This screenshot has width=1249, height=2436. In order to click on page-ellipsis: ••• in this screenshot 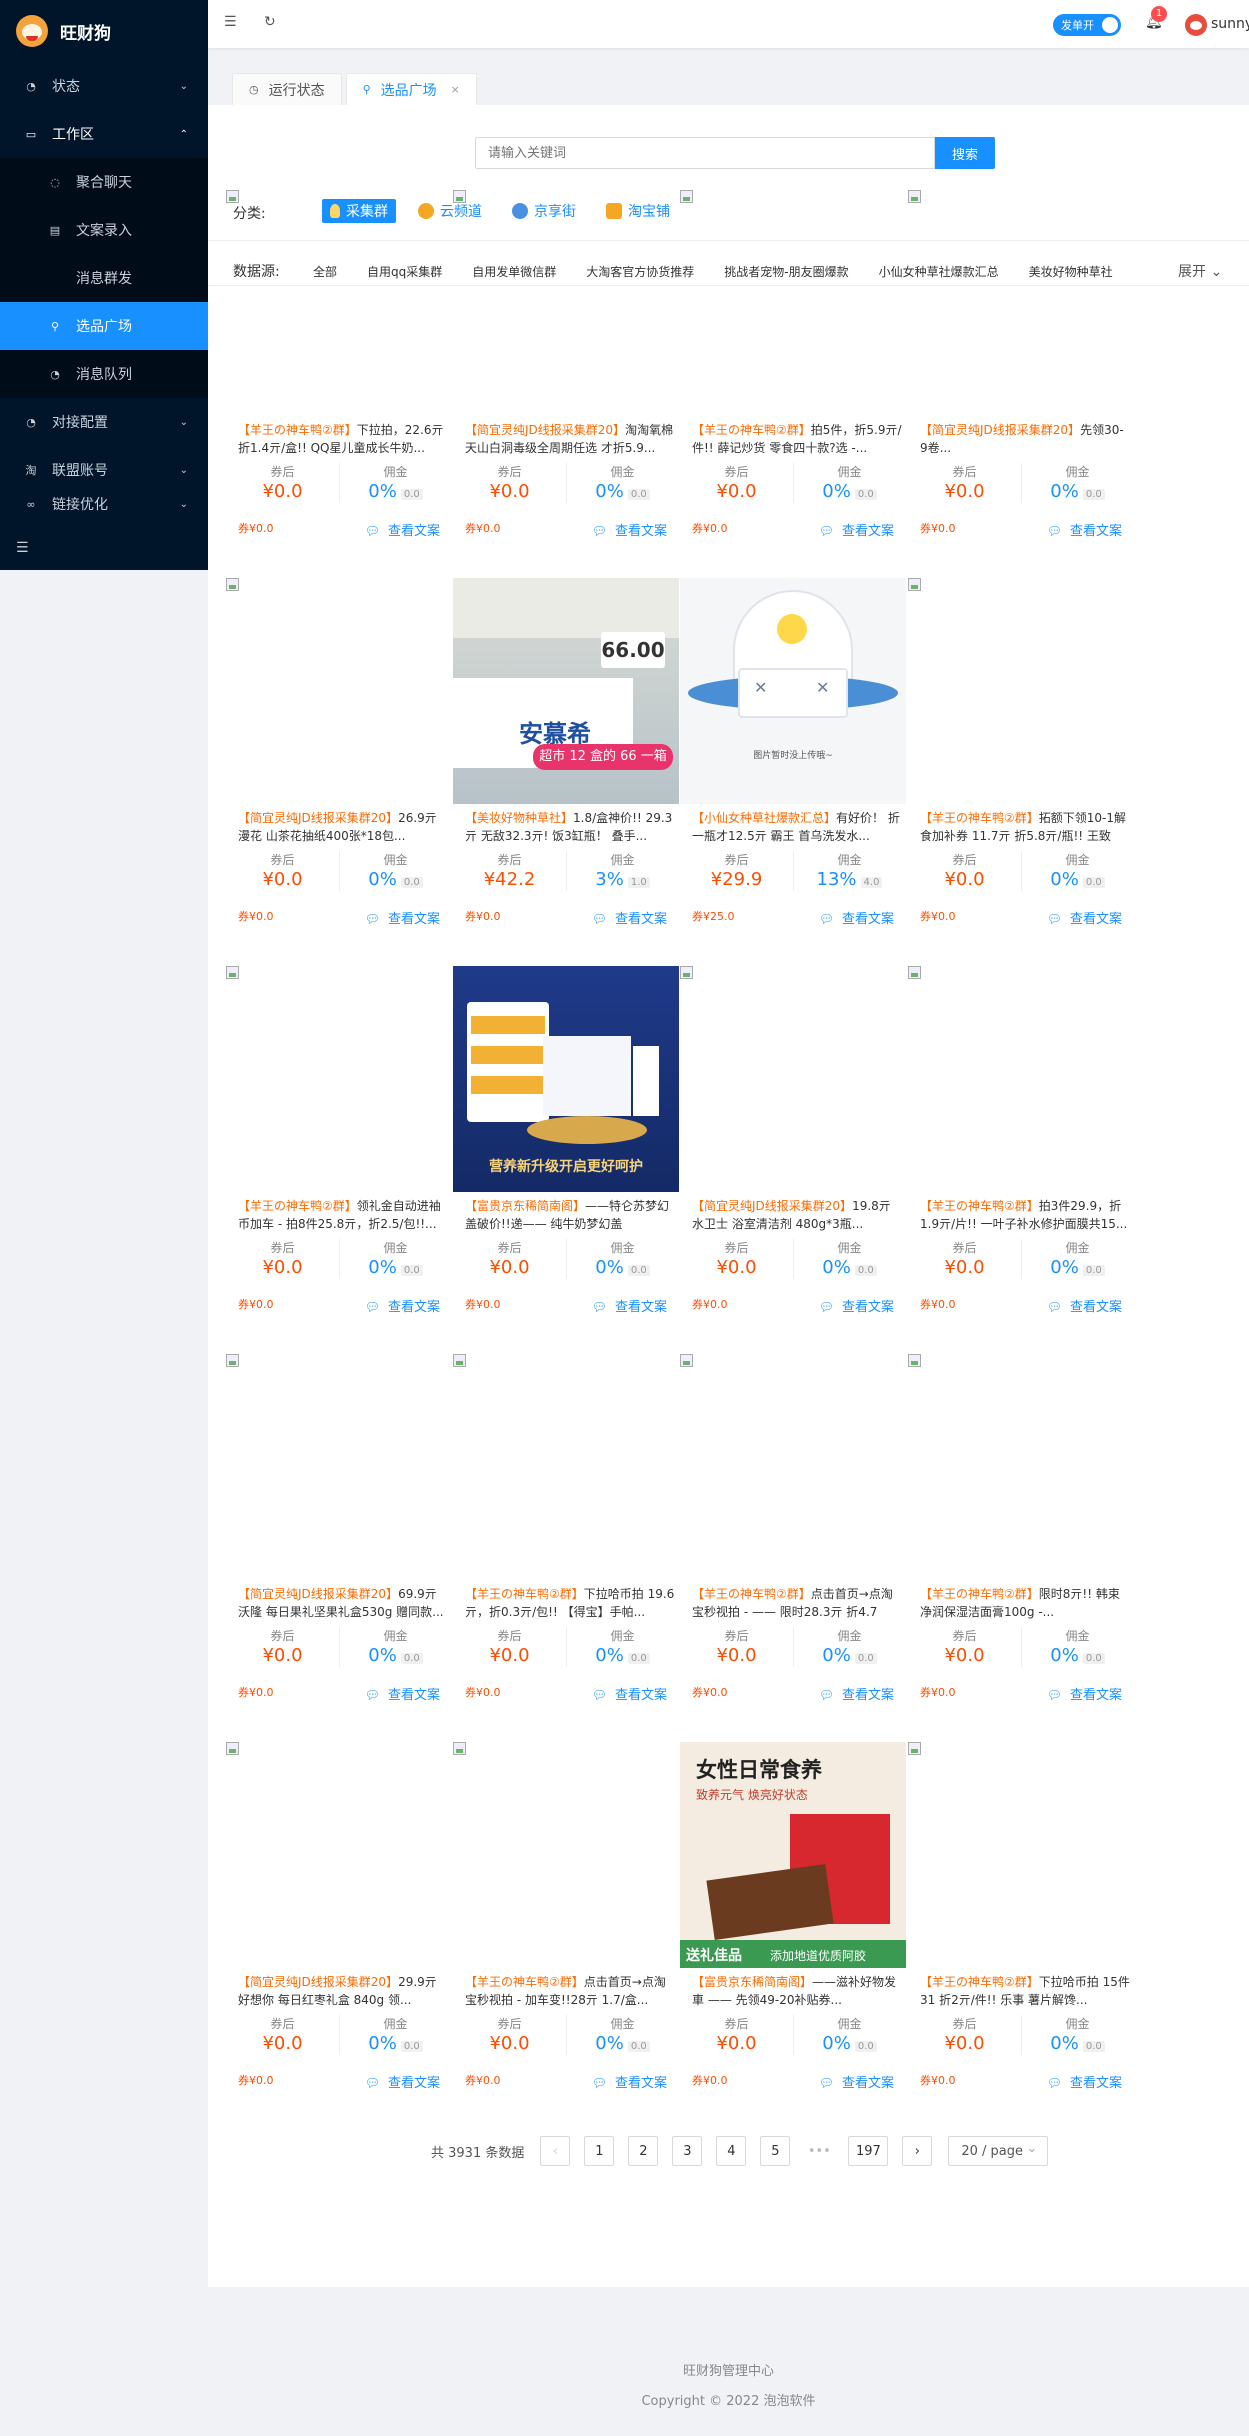, I will do `click(819, 2151)`.